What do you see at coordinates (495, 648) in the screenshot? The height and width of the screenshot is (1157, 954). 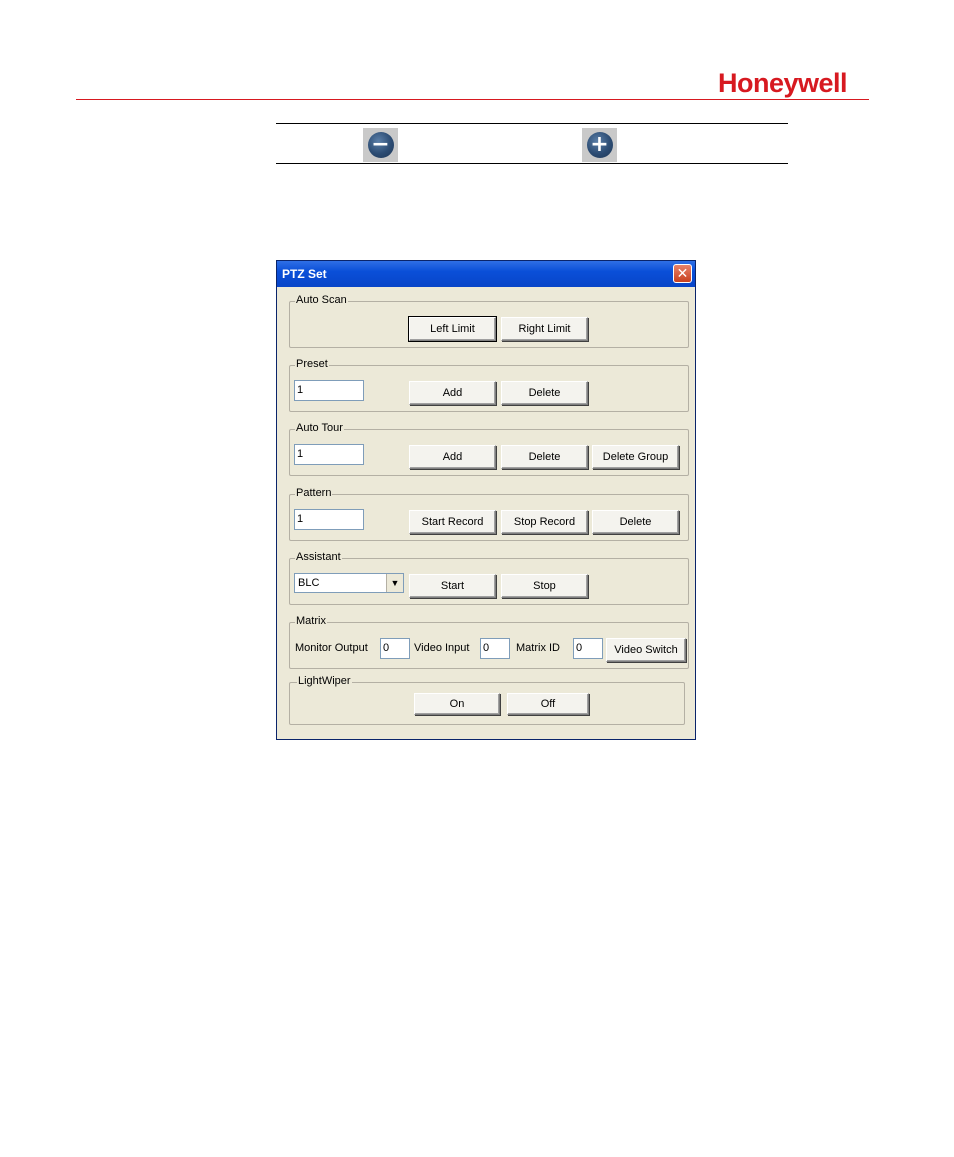 I see `video-input-input: 0` at bounding box center [495, 648].